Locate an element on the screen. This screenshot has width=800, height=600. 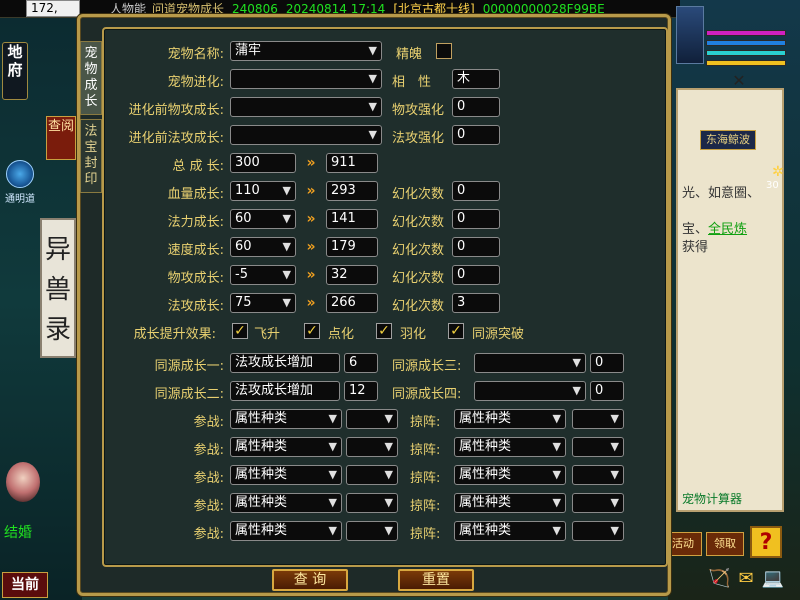
character-avatar is located at coordinates (23, 482).